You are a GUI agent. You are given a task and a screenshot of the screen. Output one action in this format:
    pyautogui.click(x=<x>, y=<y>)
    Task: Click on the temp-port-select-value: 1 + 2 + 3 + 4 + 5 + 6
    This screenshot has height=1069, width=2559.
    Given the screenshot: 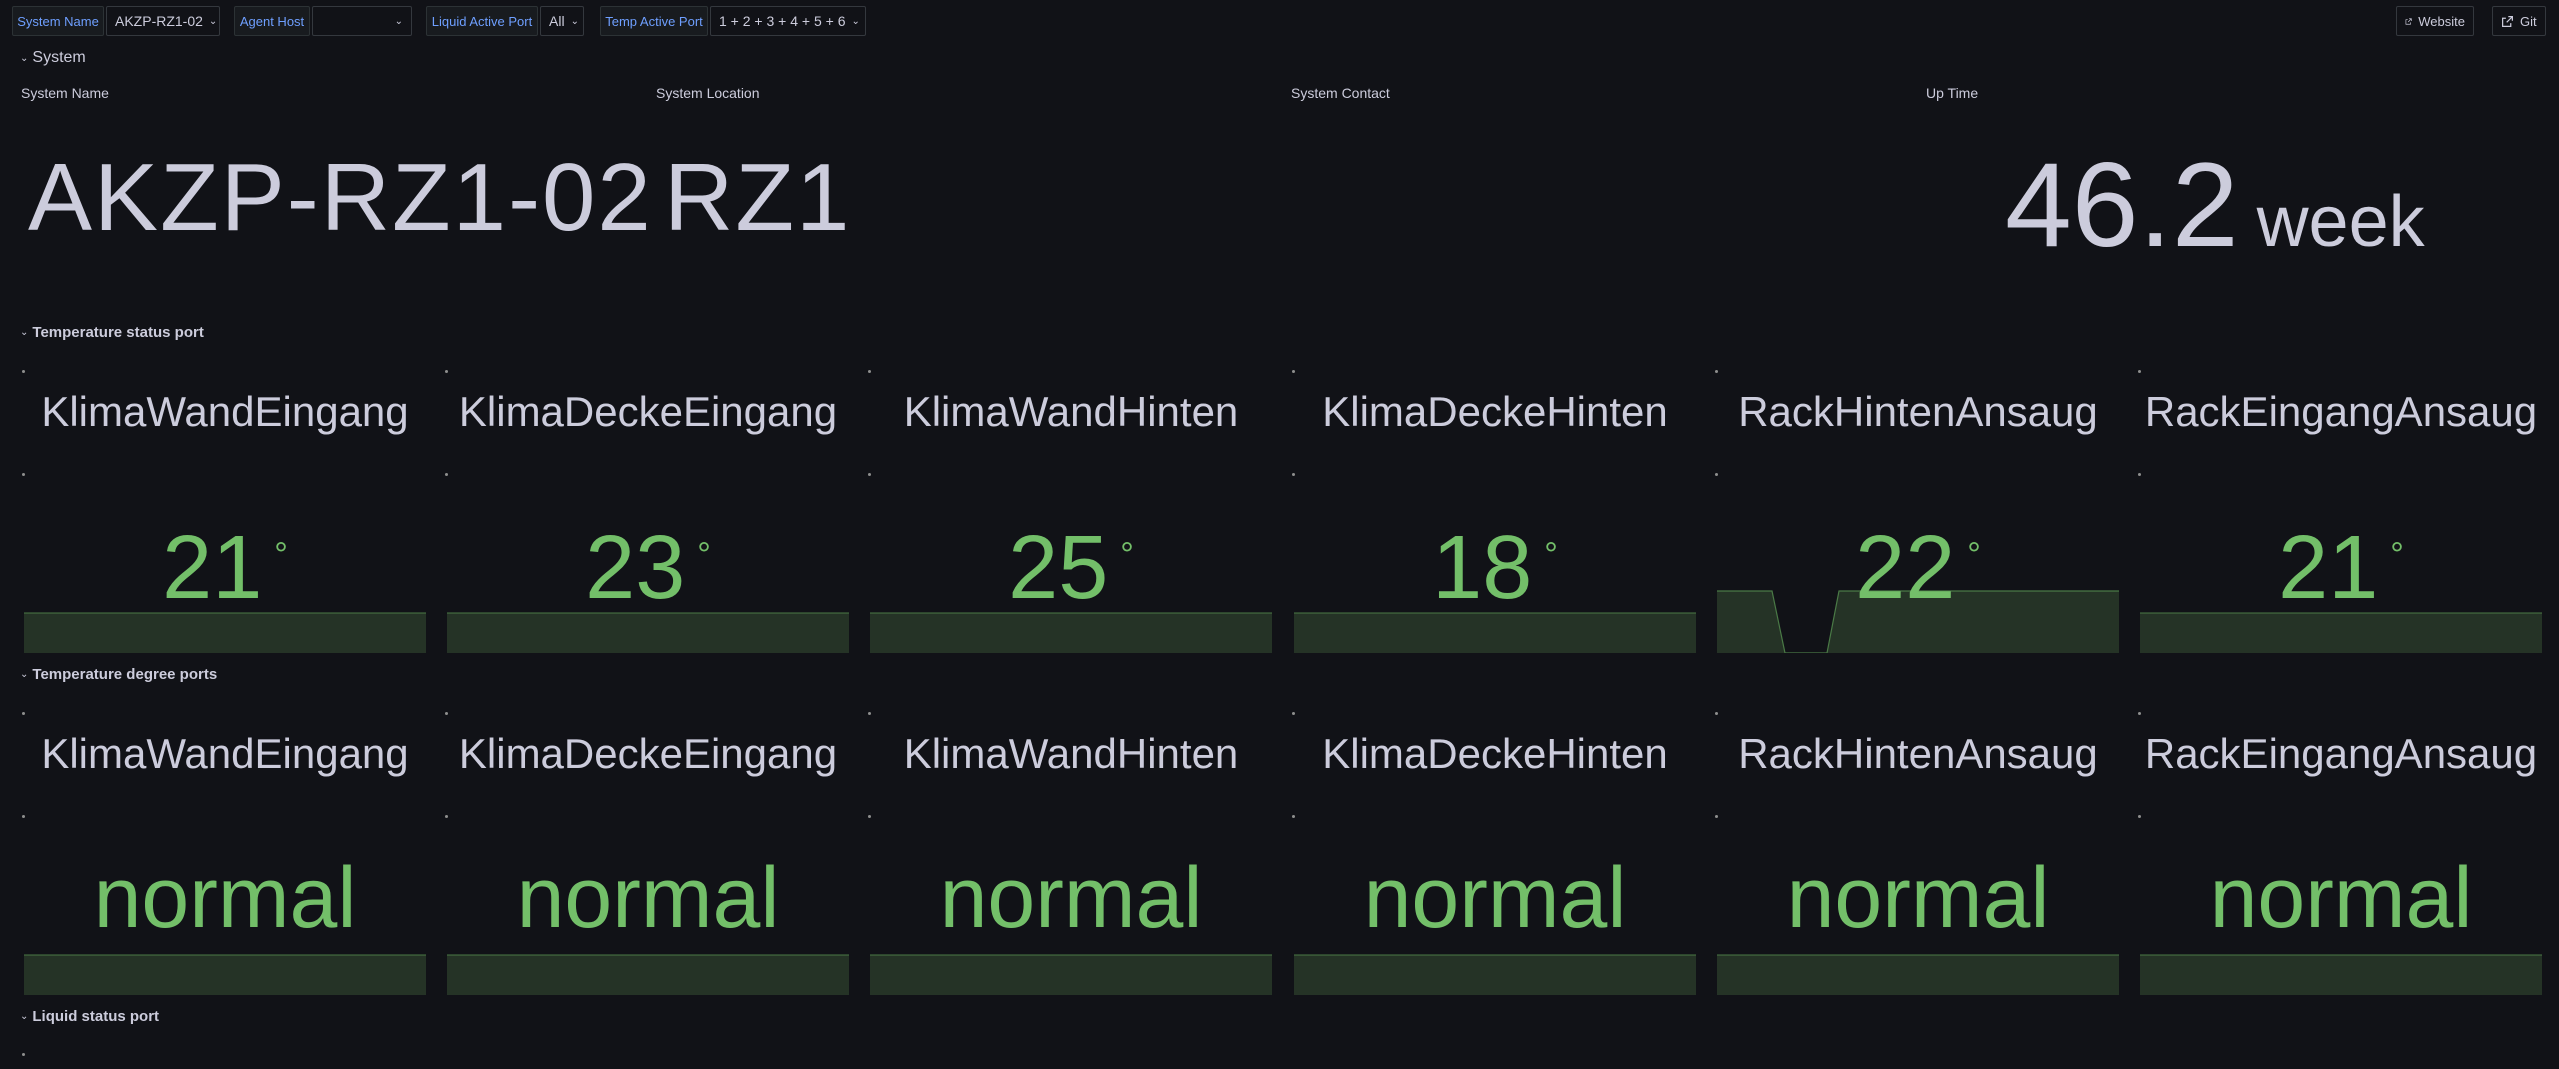 What is the action you would take?
    pyautogui.click(x=782, y=21)
    